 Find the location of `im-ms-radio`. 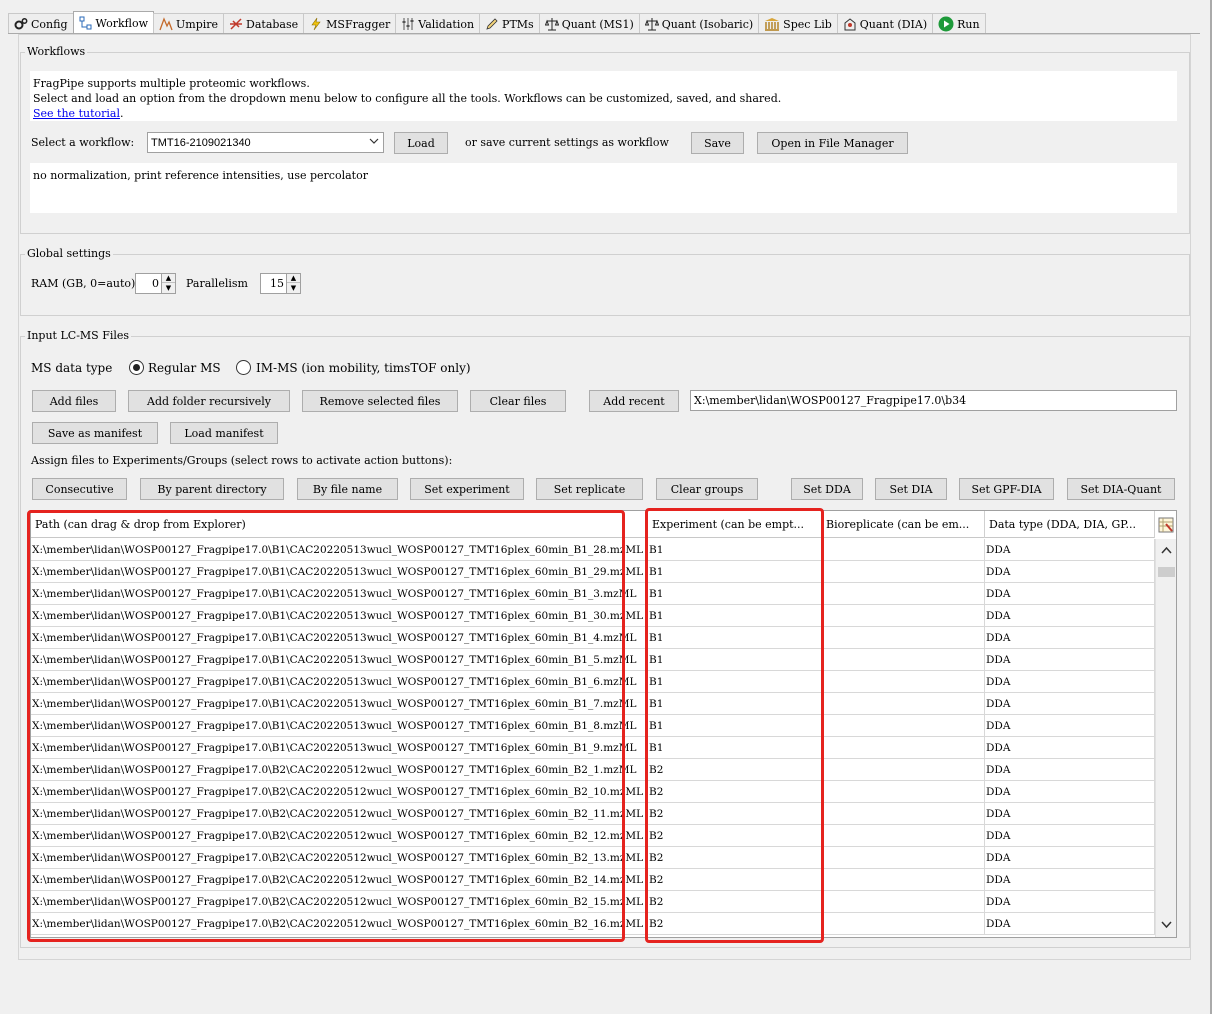

im-ms-radio is located at coordinates (243, 367).